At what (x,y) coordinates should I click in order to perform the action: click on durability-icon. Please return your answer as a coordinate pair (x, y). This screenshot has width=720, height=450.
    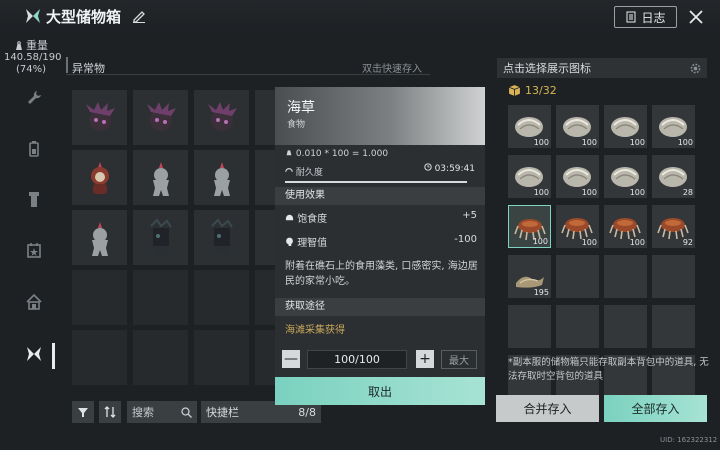
    Looking at the image, I should click on (289, 170).